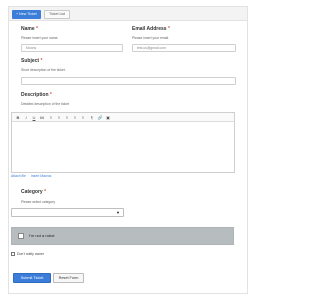 The width and height of the screenshot is (320, 300). I want to click on italic-icon: I, so click(26, 117).